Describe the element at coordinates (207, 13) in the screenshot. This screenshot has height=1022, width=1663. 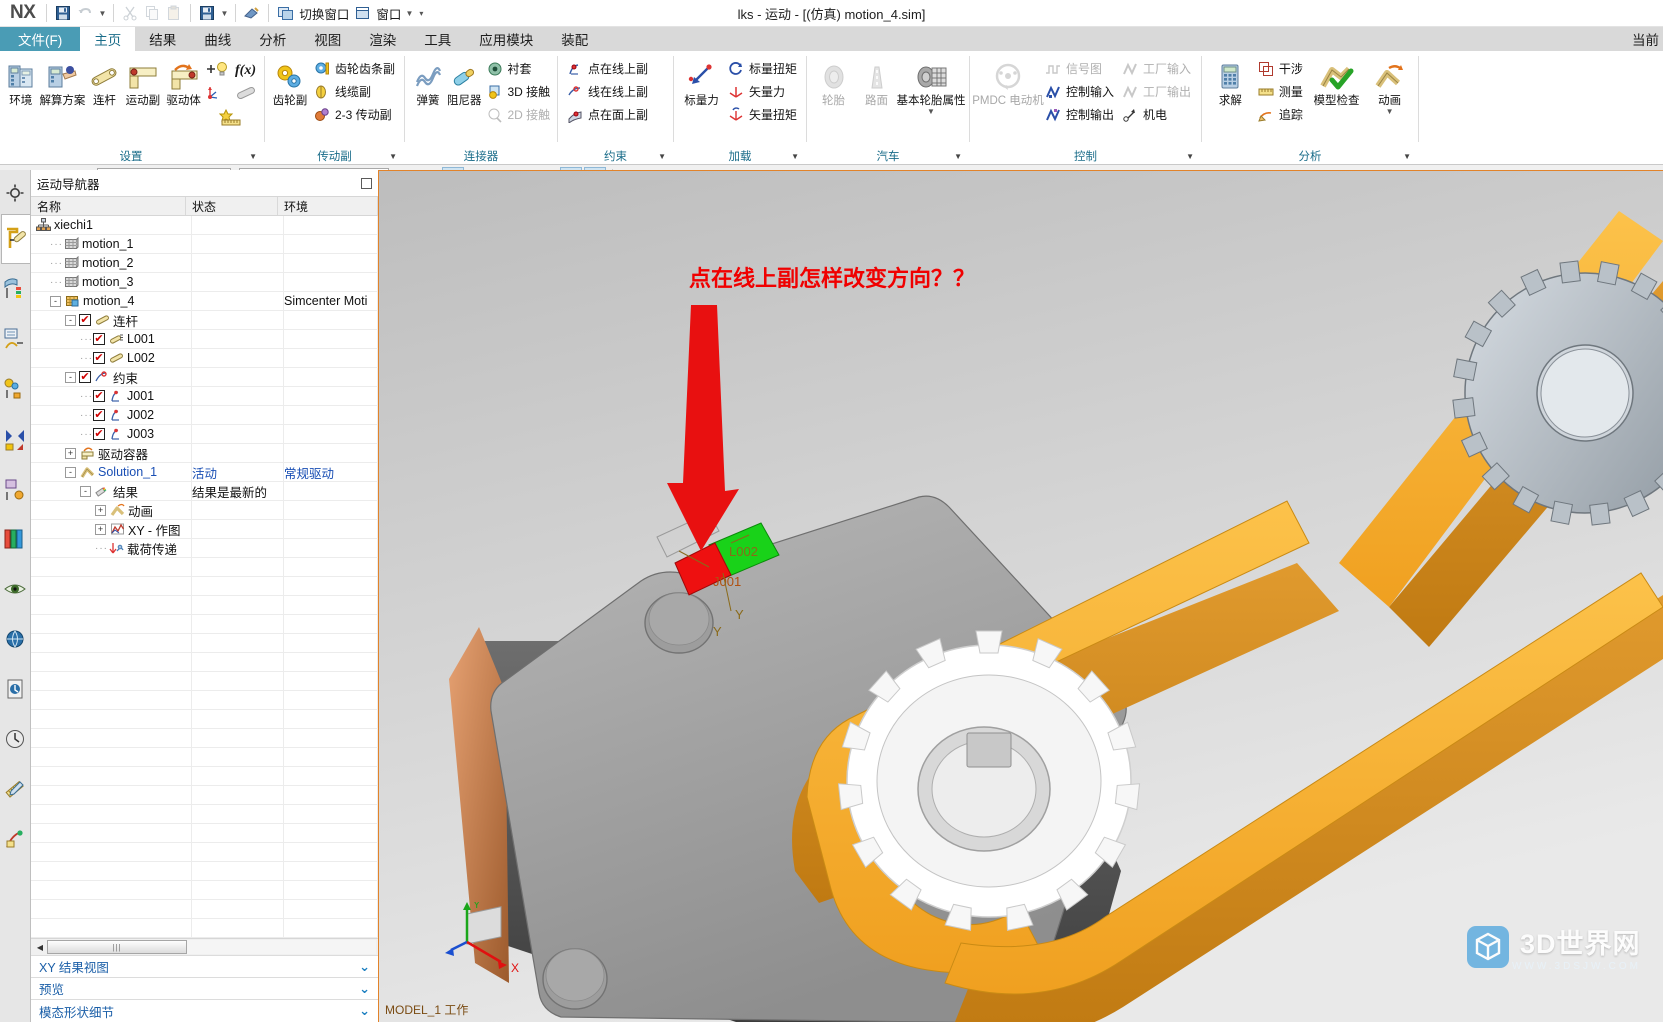
I see `save-as-icon` at that location.